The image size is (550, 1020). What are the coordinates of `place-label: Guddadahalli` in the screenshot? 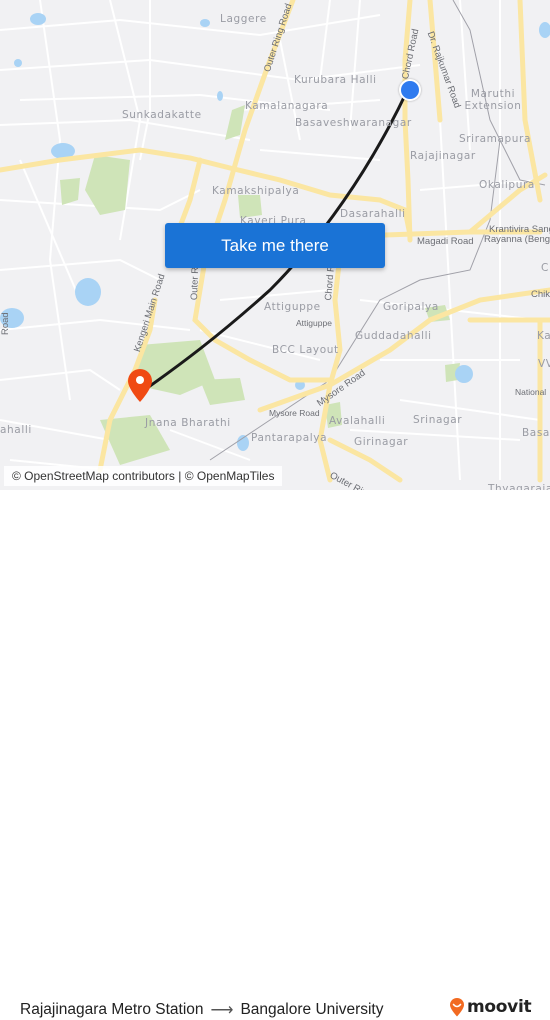 It's located at (393, 336).